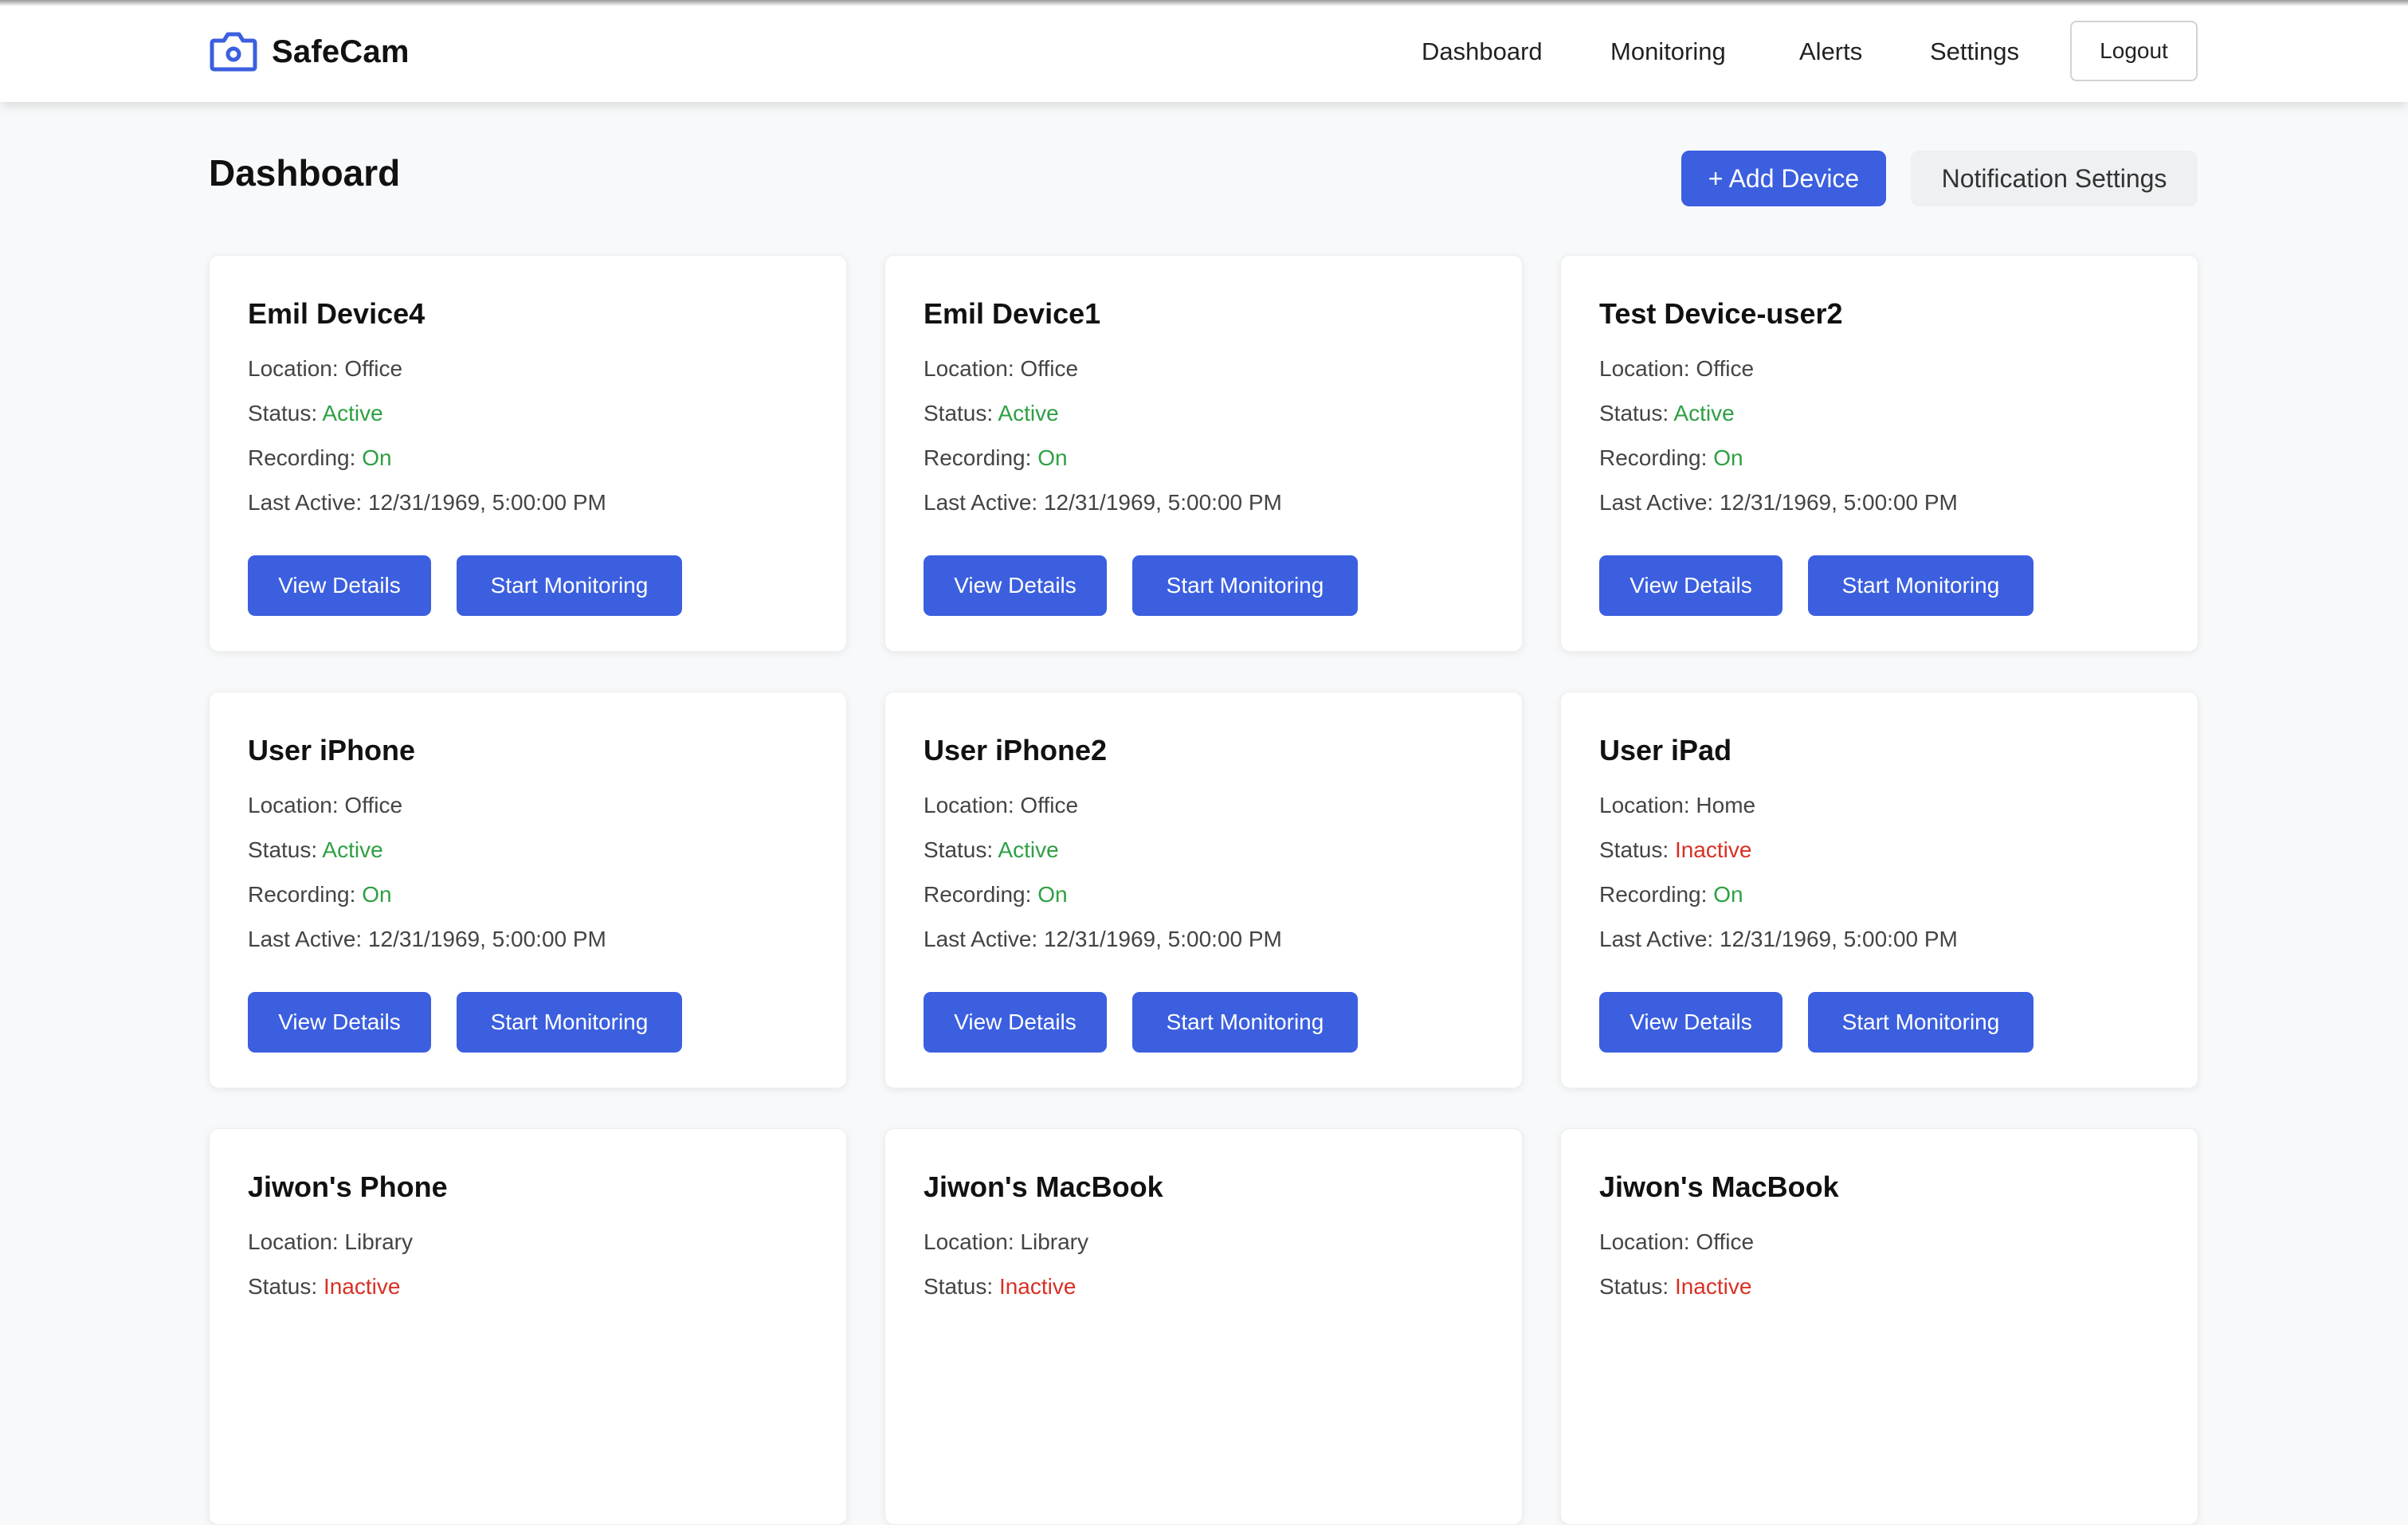 The height and width of the screenshot is (1525, 2408). What do you see at coordinates (1974, 52) in the screenshot?
I see `nav-settings: Settings` at bounding box center [1974, 52].